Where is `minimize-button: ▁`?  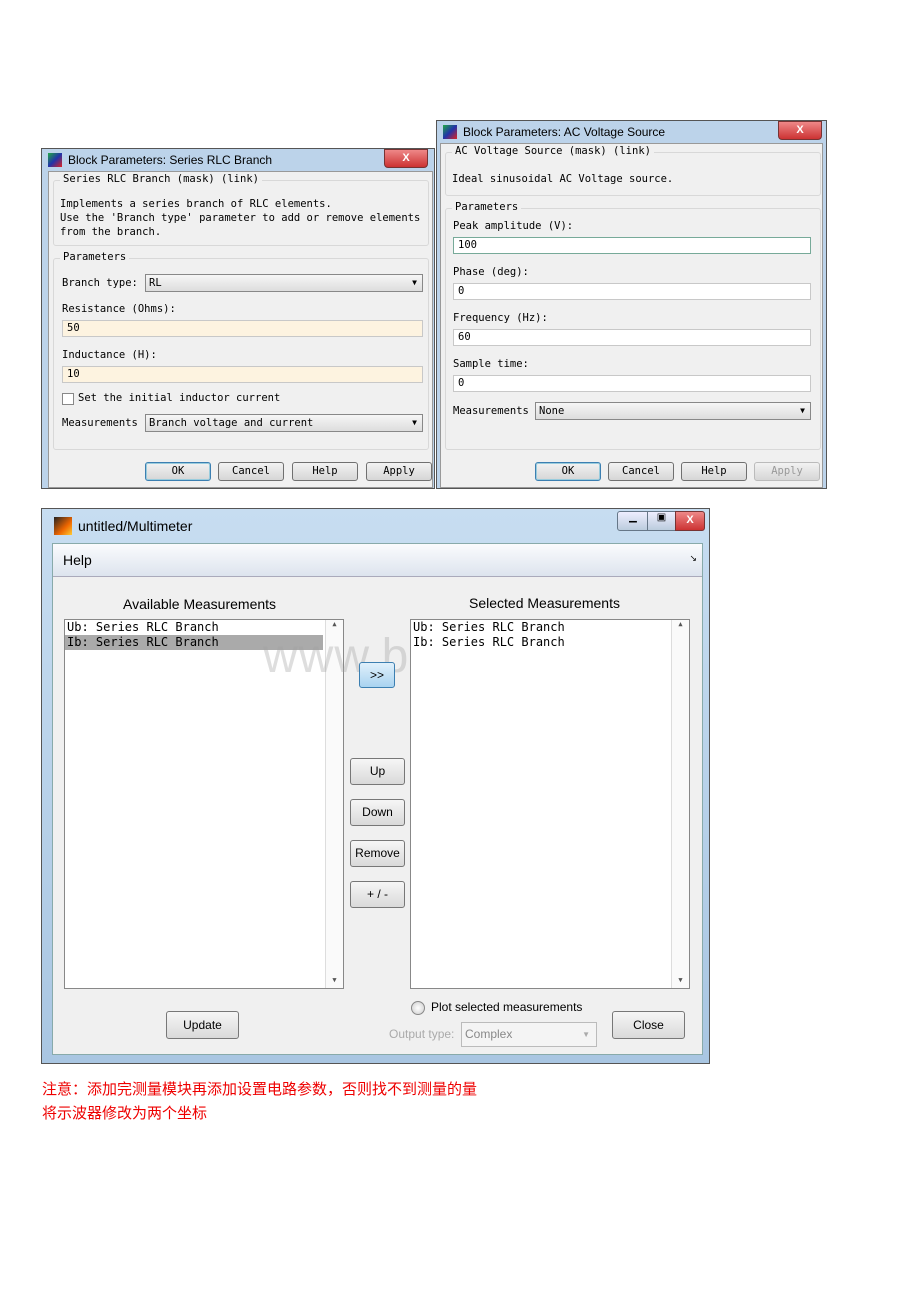
minimize-button: ▁ is located at coordinates (633, 521).